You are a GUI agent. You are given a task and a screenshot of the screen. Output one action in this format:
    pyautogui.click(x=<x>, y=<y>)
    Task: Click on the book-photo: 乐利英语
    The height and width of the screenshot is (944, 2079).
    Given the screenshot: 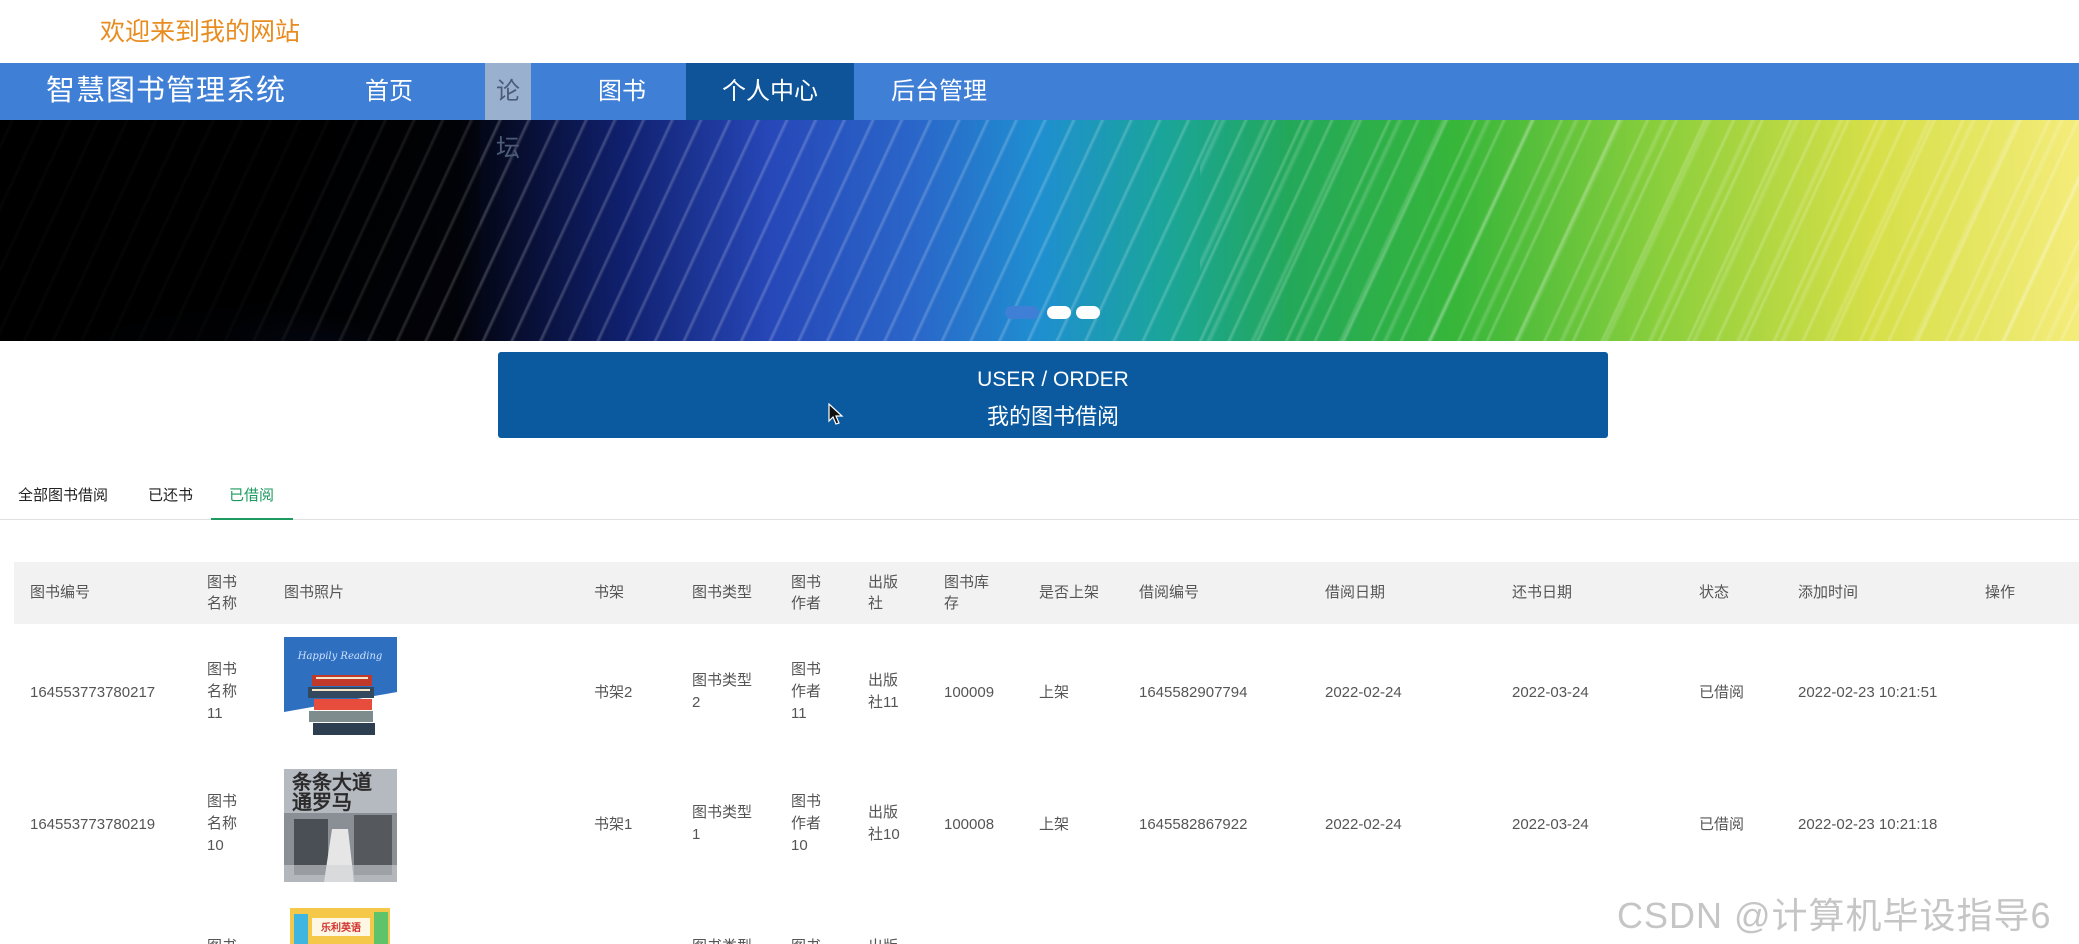 What is the action you would take?
    pyautogui.click(x=346, y=926)
    